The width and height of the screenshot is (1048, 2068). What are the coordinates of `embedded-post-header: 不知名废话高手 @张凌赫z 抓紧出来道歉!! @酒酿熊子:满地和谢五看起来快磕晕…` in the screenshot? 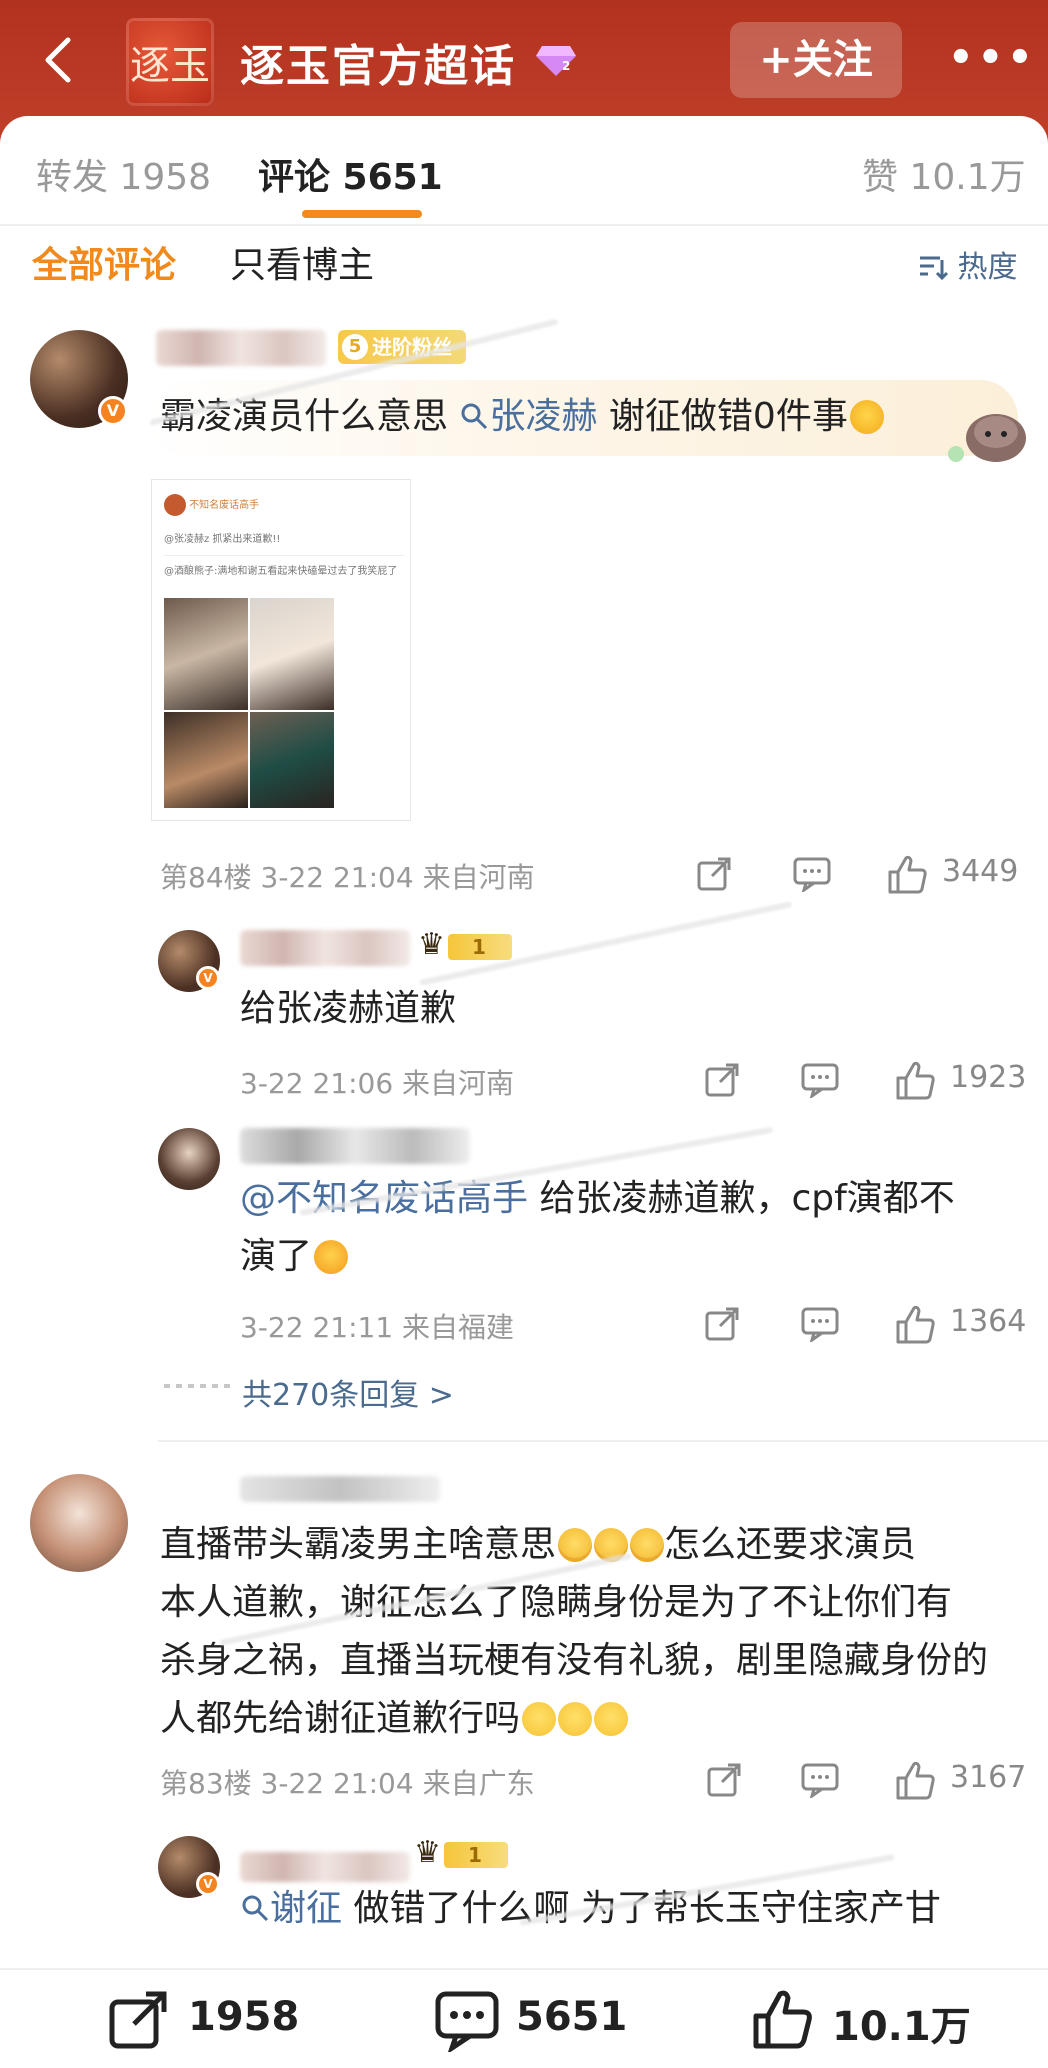 It's located at (284, 535).